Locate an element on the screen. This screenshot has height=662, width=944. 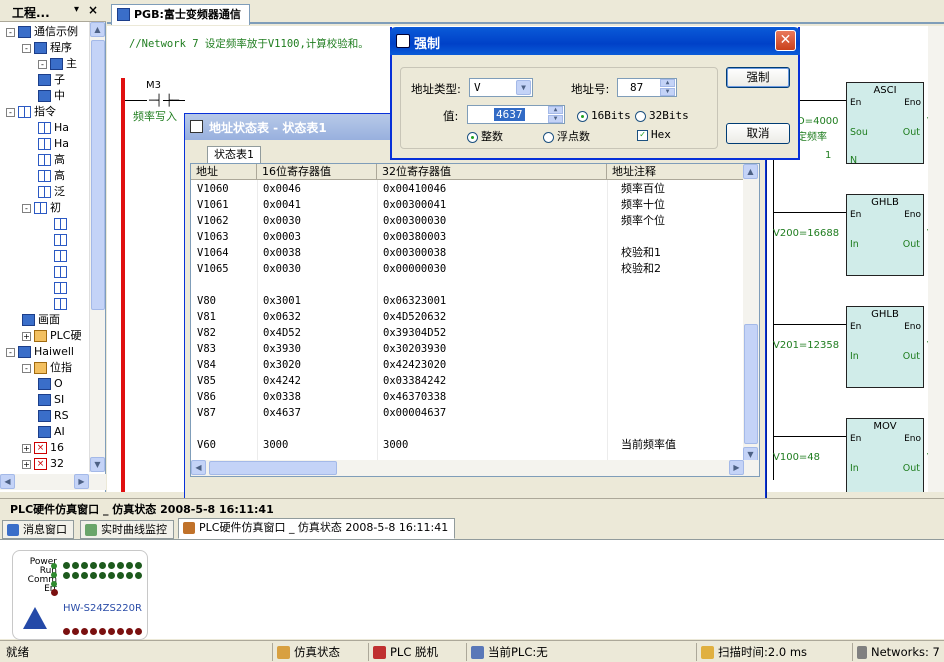
function-block-mov: MOV En Eno In Out is located at coordinates (885, 455).